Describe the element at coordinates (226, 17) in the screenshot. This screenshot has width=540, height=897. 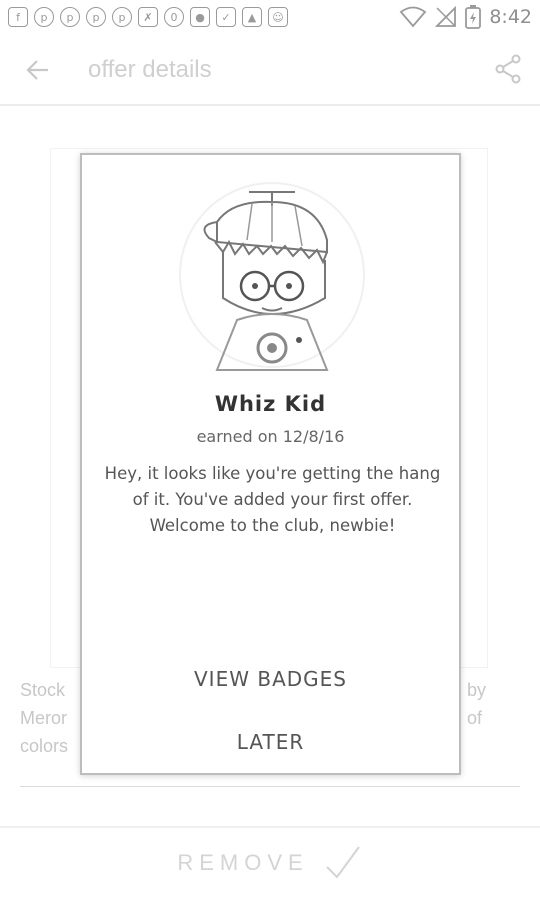
I see `checklist-app-icon: ✓` at that location.